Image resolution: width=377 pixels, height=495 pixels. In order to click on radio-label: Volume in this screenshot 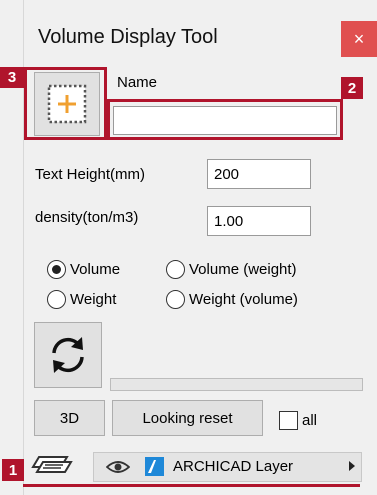, I will do `click(95, 269)`.